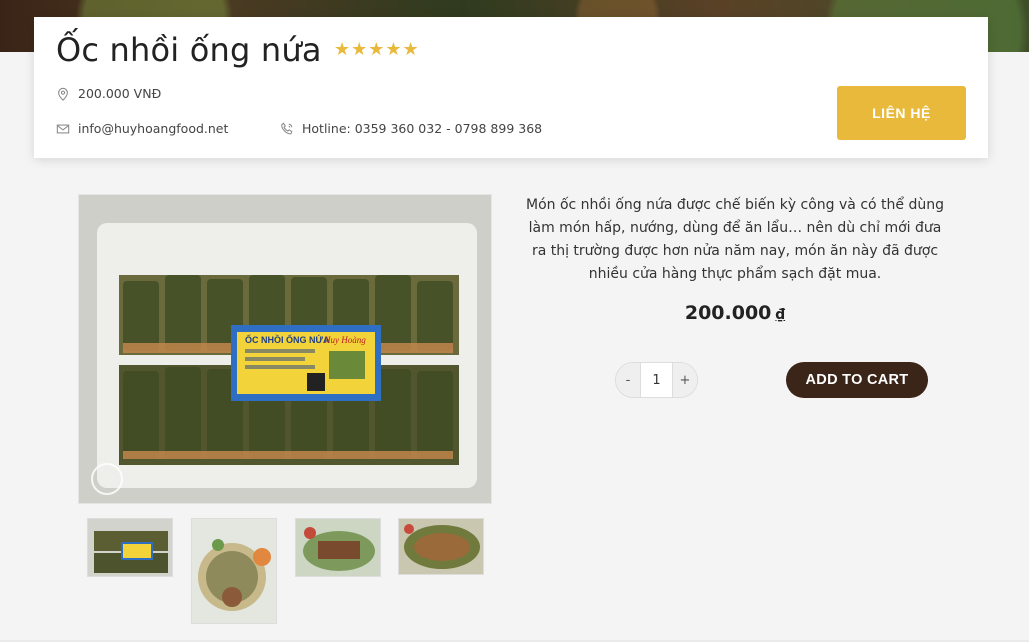  What do you see at coordinates (628, 380) in the screenshot?
I see `decrease-qty-button: -` at bounding box center [628, 380].